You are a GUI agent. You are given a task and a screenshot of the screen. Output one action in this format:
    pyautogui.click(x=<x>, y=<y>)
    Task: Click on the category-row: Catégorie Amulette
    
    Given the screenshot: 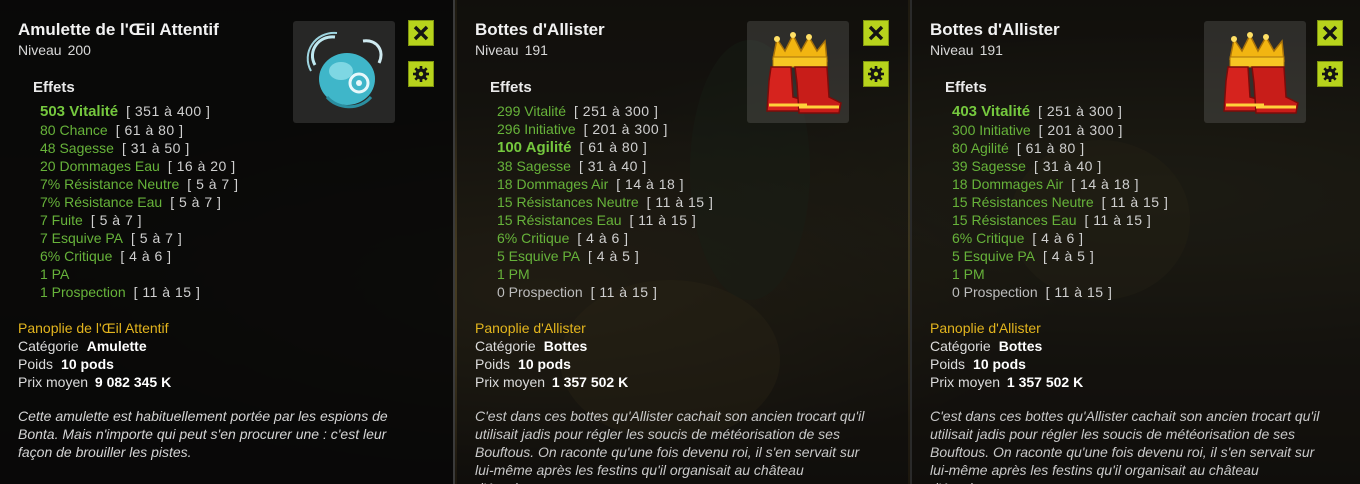 What is the action you would take?
    pyautogui.click(x=82, y=346)
    